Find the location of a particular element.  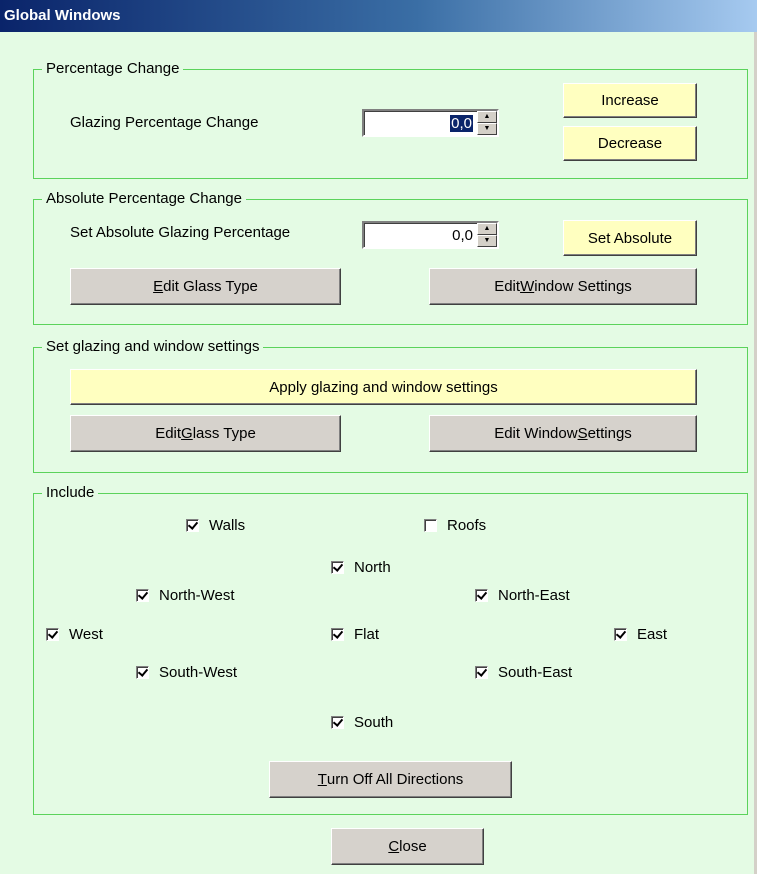

edit-window-settings-label: Edit is located at coordinates (507, 286).